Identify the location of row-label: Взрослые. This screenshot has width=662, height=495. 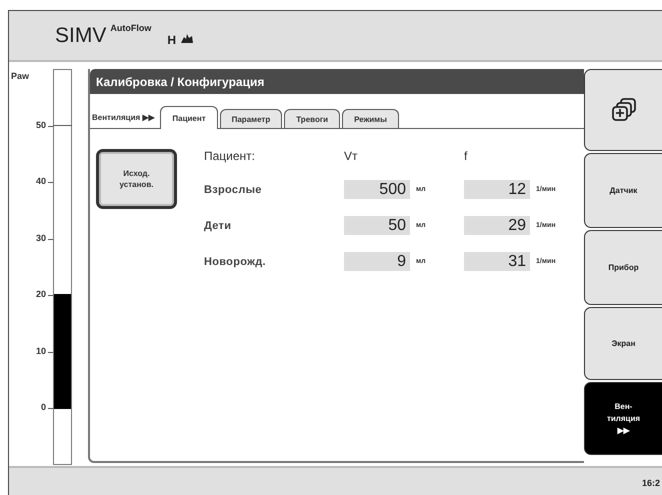
(233, 190).